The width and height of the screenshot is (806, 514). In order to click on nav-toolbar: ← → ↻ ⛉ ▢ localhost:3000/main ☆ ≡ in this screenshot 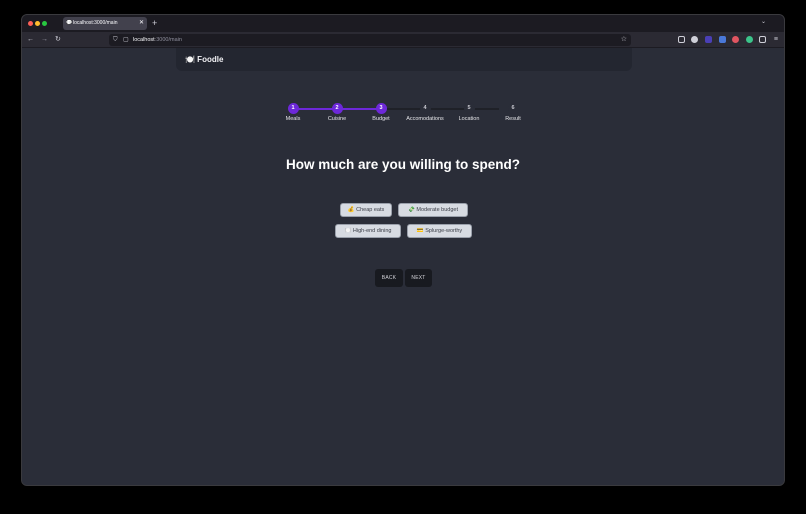, I will do `click(403, 40)`.